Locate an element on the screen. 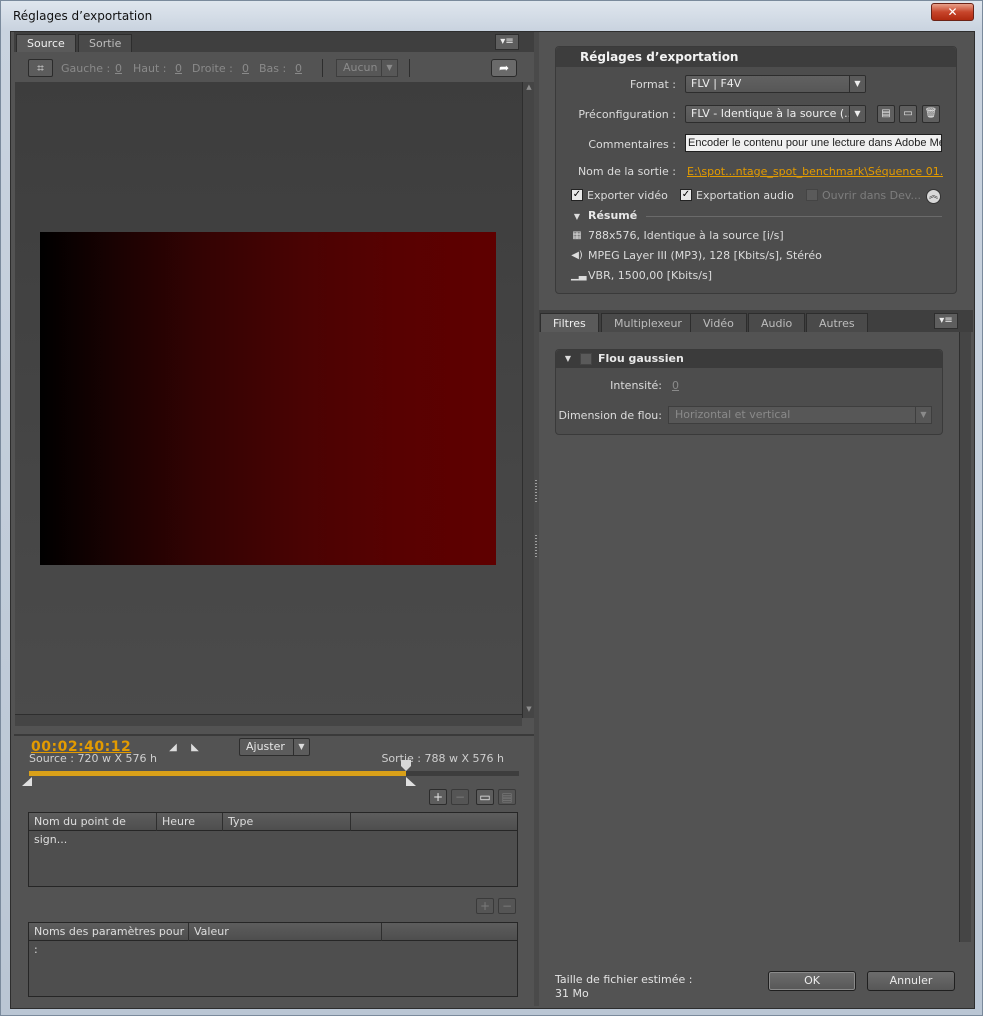 The width and height of the screenshot is (983, 1016). tab-source: Source is located at coordinates (46, 43).